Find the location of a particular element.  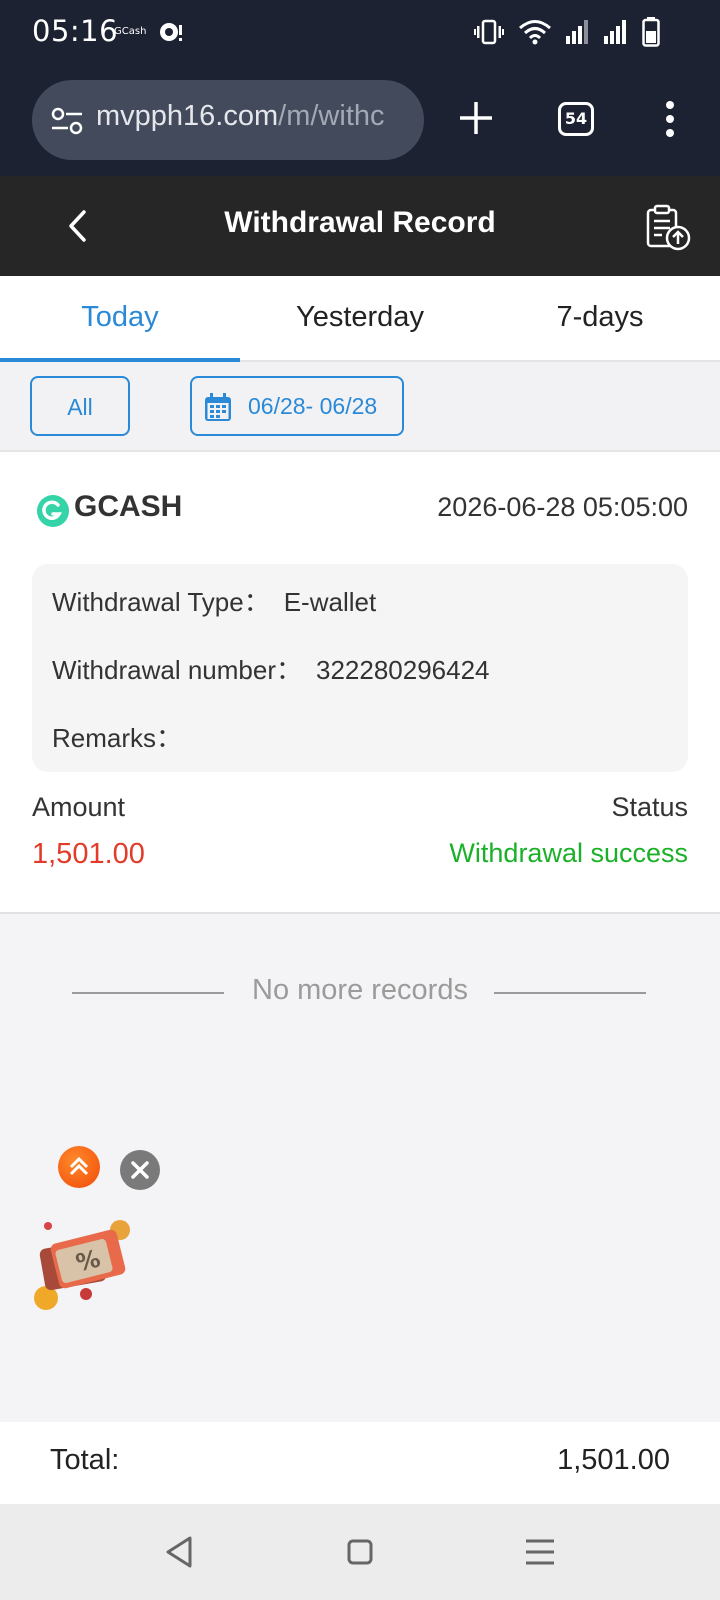

nav-back-icon is located at coordinates (180, 1552).